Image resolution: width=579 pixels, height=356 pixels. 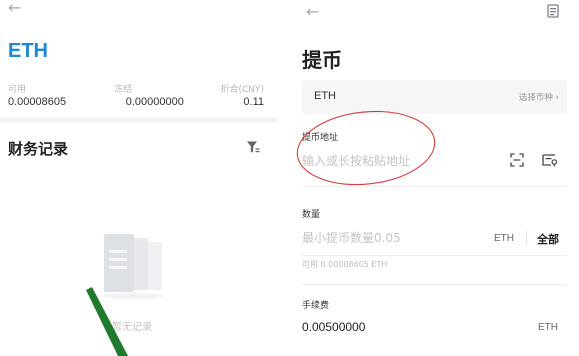 What do you see at coordinates (138, 120) in the screenshot?
I see `section-divider` at bounding box center [138, 120].